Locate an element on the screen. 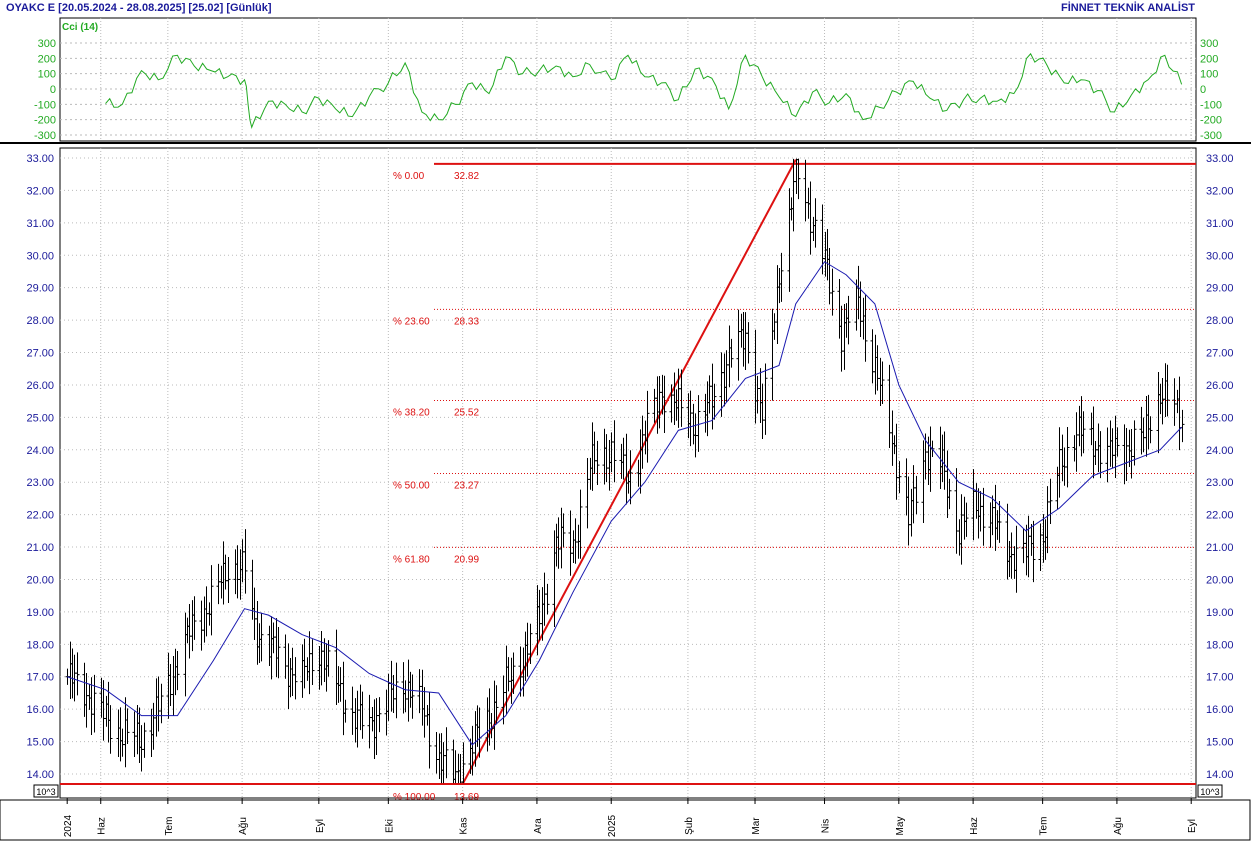 This screenshot has height=841, width=1251. x-tick-label: Kas is located at coordinates (464, 825).